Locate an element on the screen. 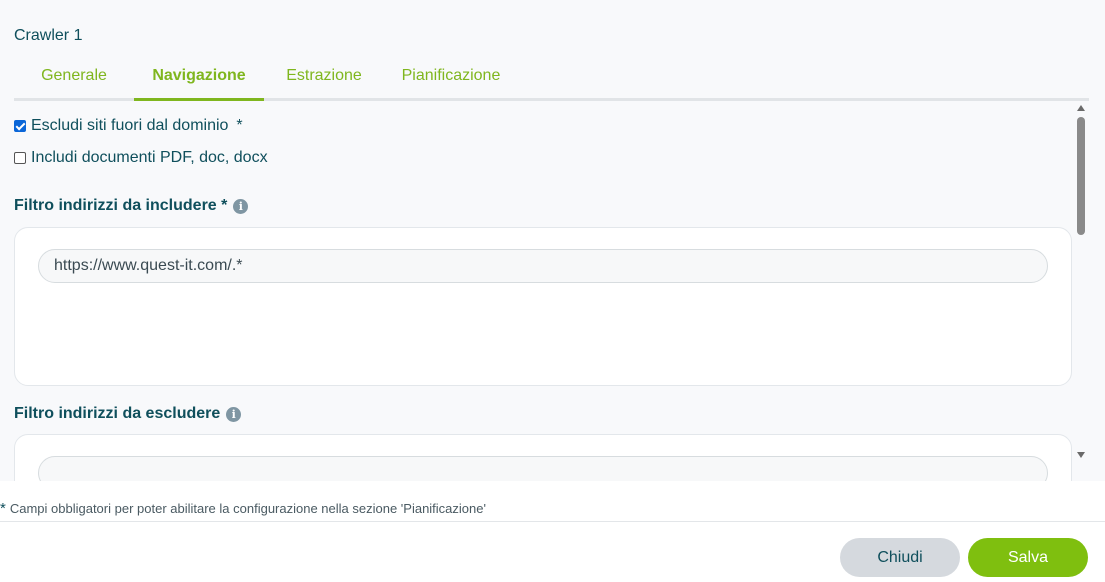  vertical-scrollbar is located at coordinates (1081, 282).